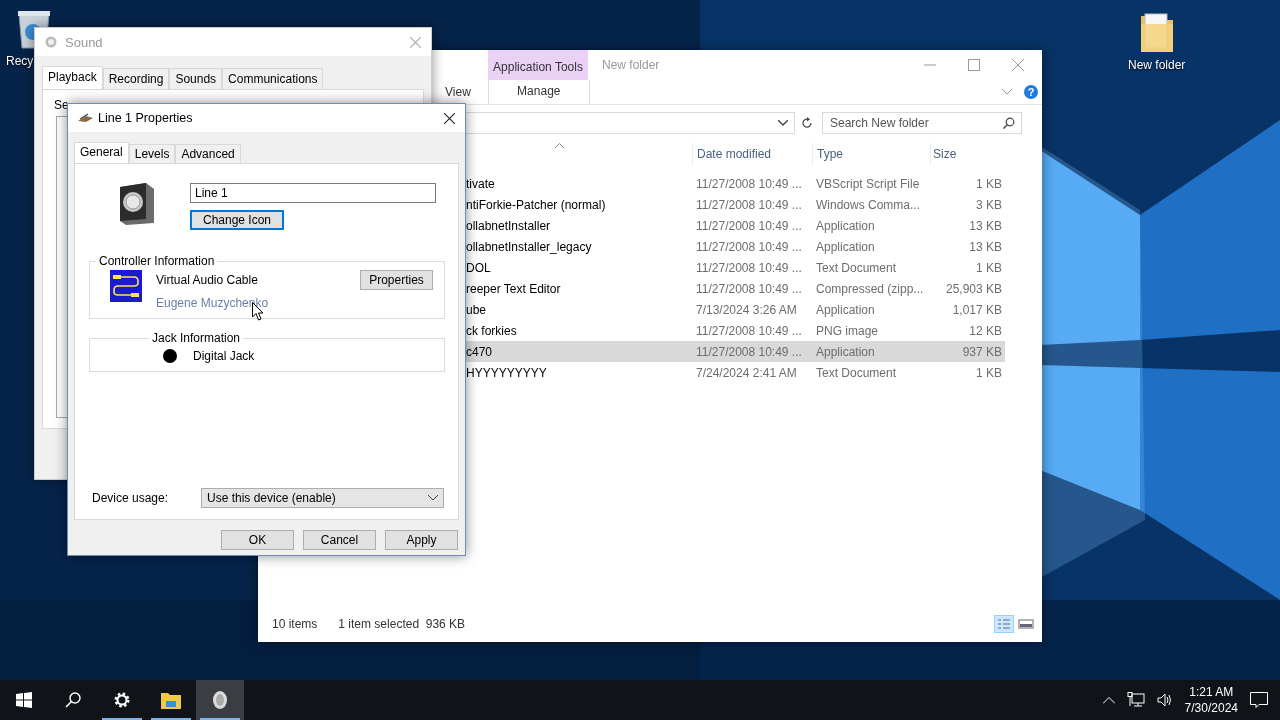  I want to click on file-name: HYYYYYYYYY, so click(507, 372).